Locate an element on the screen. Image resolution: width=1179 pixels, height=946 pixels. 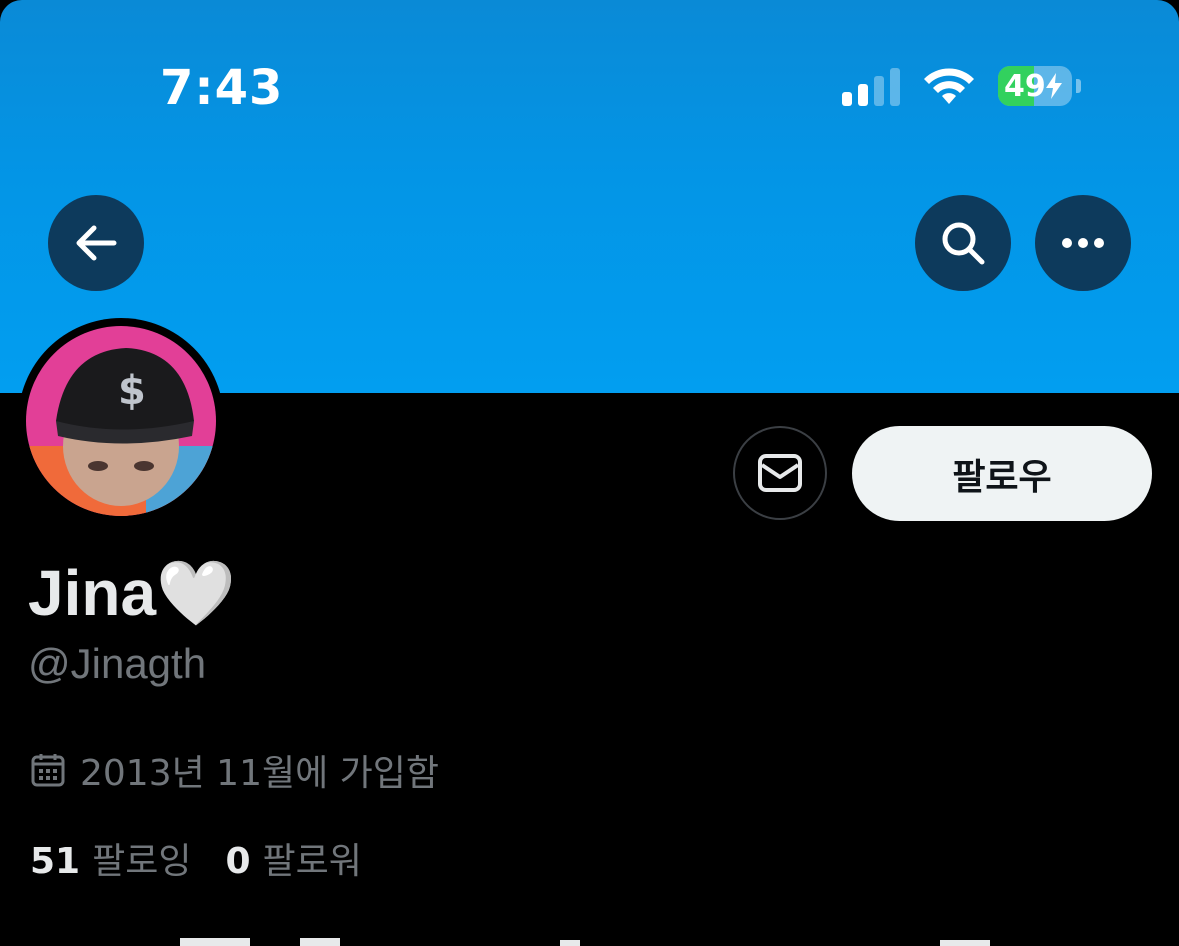
battery-percent: 49 is located at coordinates (1025, 86).